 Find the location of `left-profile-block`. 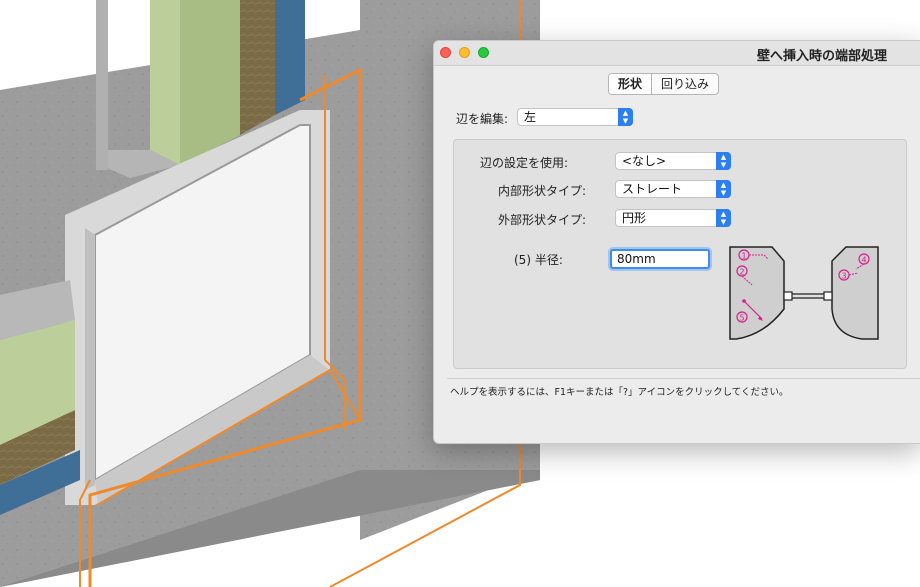

left-profile-block is located at coordinates (757, 293).